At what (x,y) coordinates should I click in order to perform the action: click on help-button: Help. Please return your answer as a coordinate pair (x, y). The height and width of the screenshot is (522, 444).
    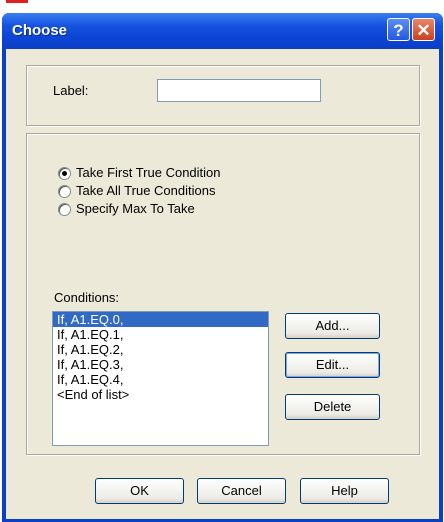
    Looking at the image, I should click on (344, 491).